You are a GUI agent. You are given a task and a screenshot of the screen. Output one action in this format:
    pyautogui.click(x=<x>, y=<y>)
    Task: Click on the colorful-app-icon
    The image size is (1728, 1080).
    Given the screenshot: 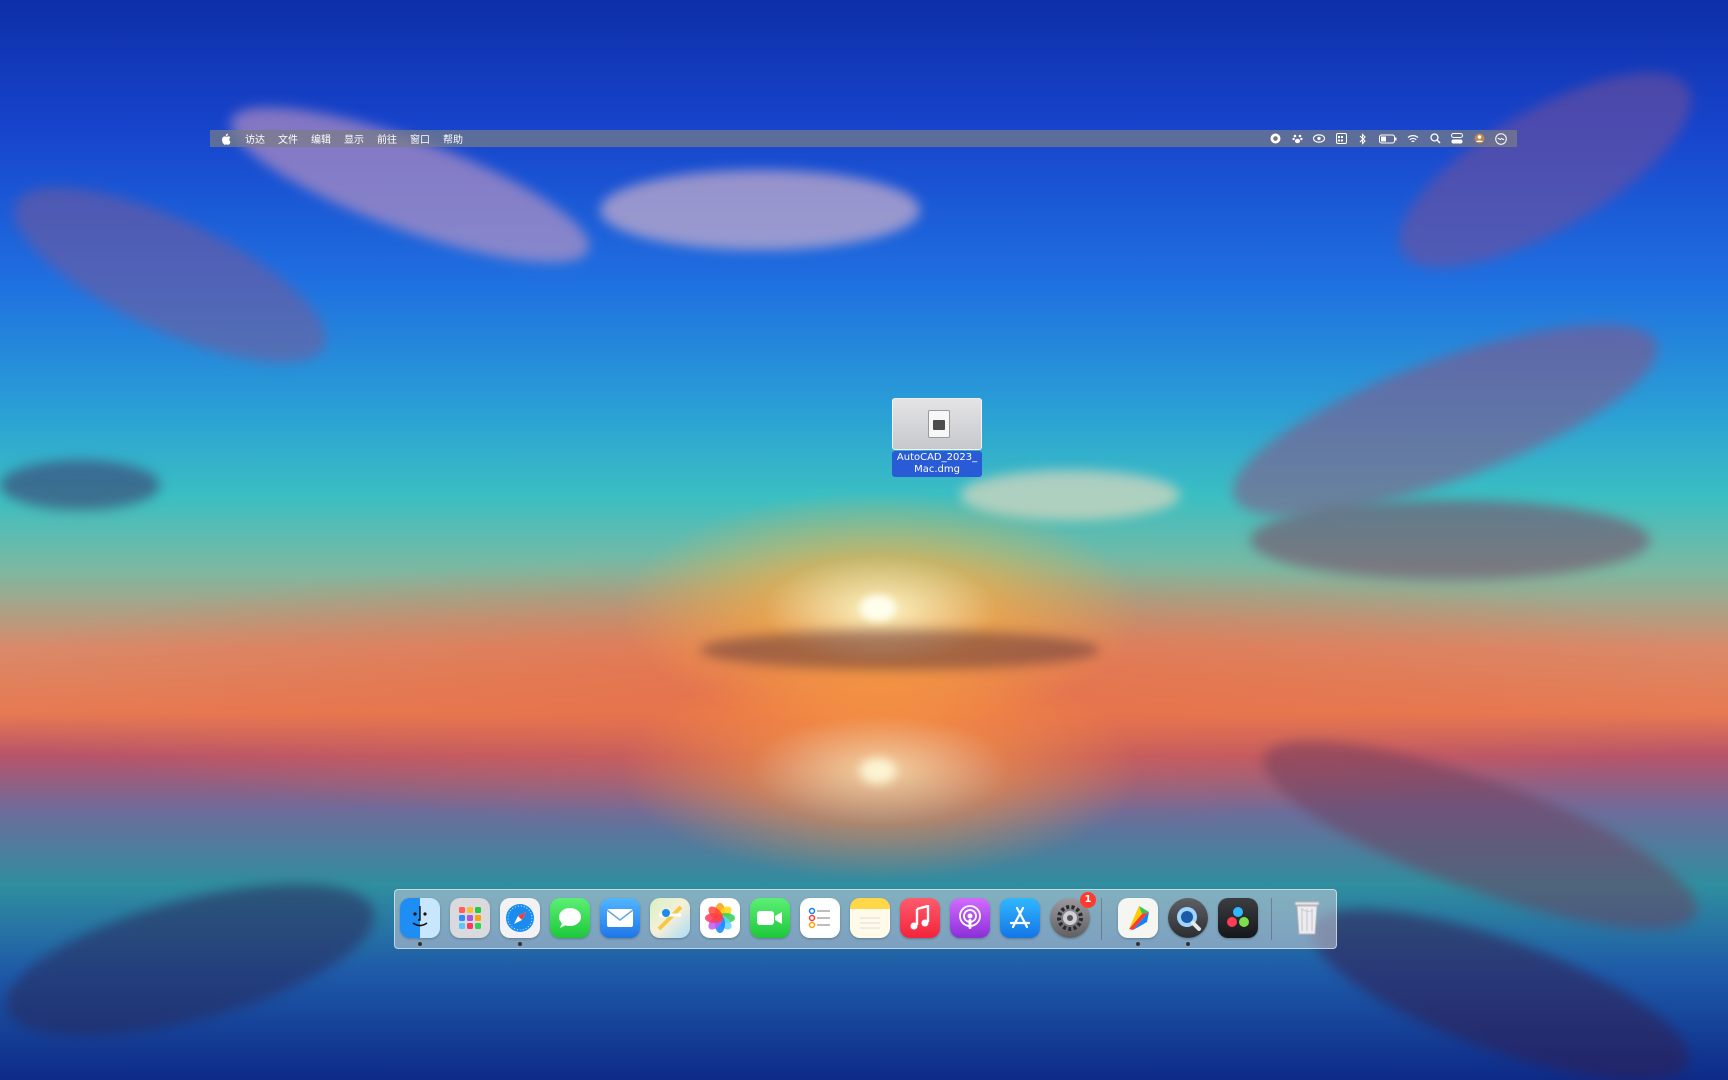 What is the action you would take?
    pyautogui.click(x=1138, y=918)
    